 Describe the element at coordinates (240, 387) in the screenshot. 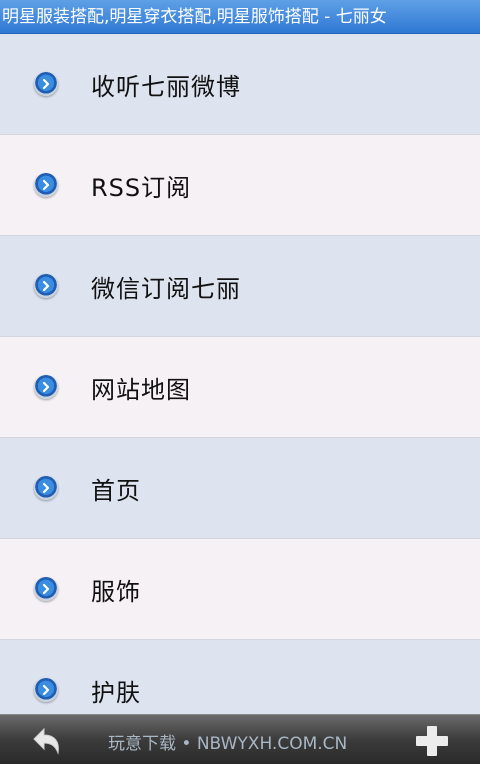

I see `list-item: 网站地图` at that location.